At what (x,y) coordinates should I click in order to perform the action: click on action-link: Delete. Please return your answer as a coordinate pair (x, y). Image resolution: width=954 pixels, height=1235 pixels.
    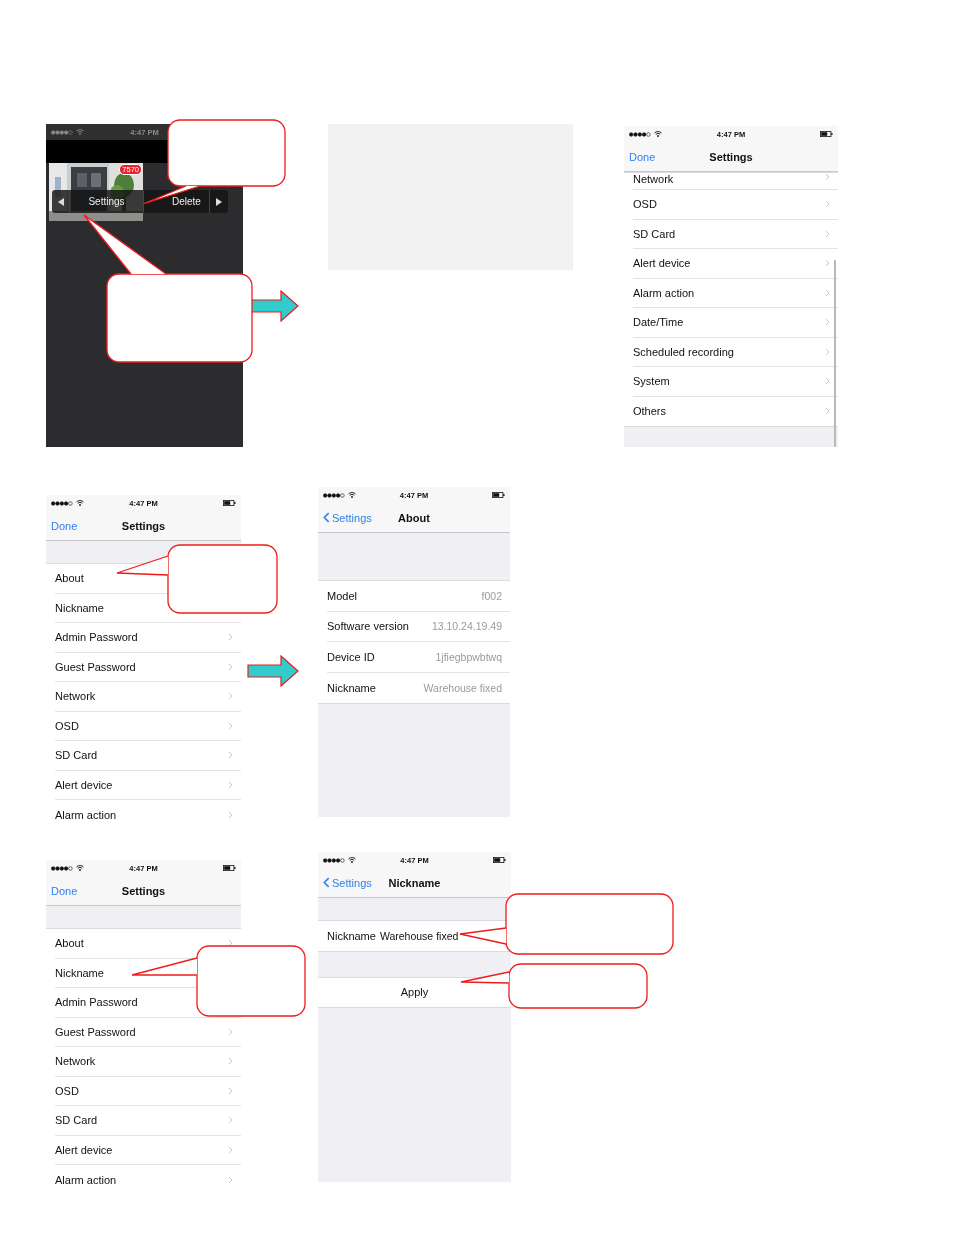
    Looking at the image, I should click on (186, 201).